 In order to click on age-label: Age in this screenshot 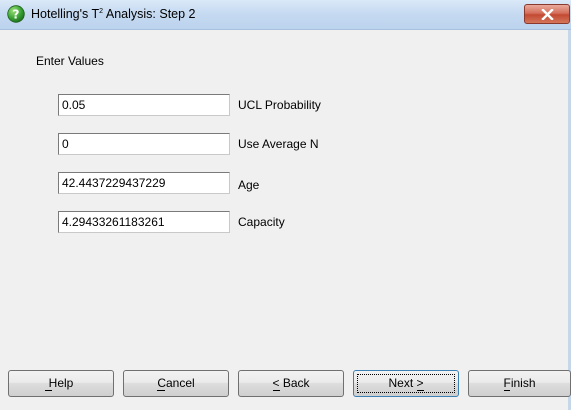, I will do `click(249, 185)`.